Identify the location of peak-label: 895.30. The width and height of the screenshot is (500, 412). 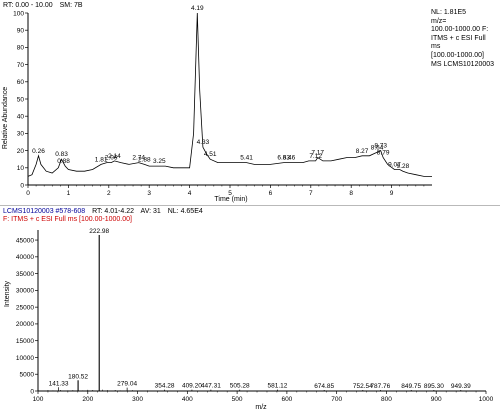
(434, 386).